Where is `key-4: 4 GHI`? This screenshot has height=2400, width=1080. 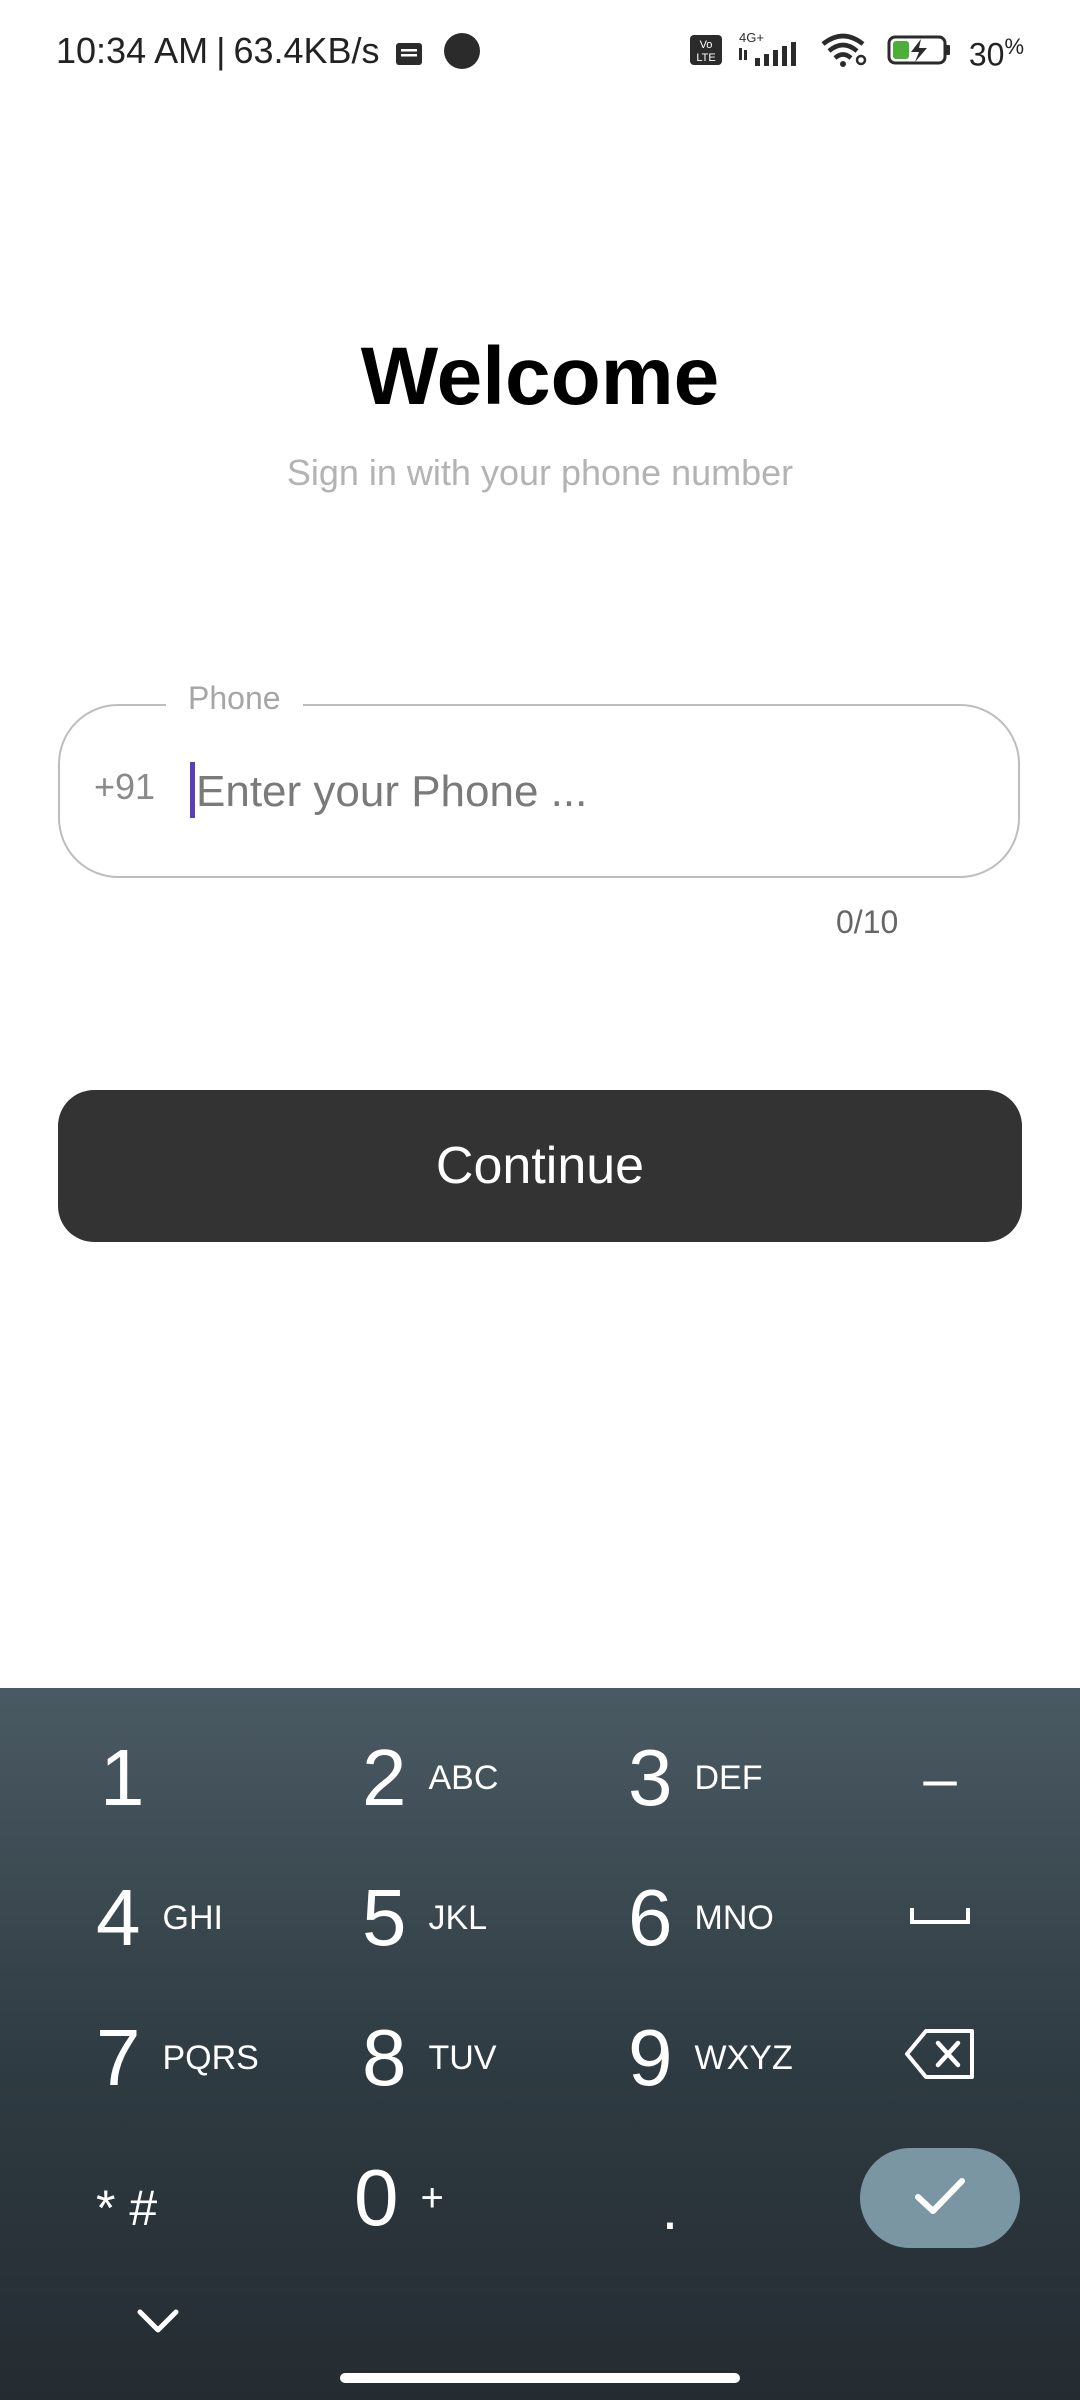
key-4: 4 GHI is located at coordinates (159, 1918).